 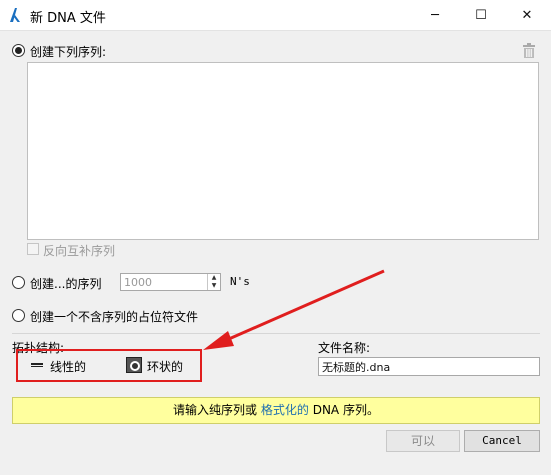 I want to click on ok-button: 可以, so click(x=423, y=441).